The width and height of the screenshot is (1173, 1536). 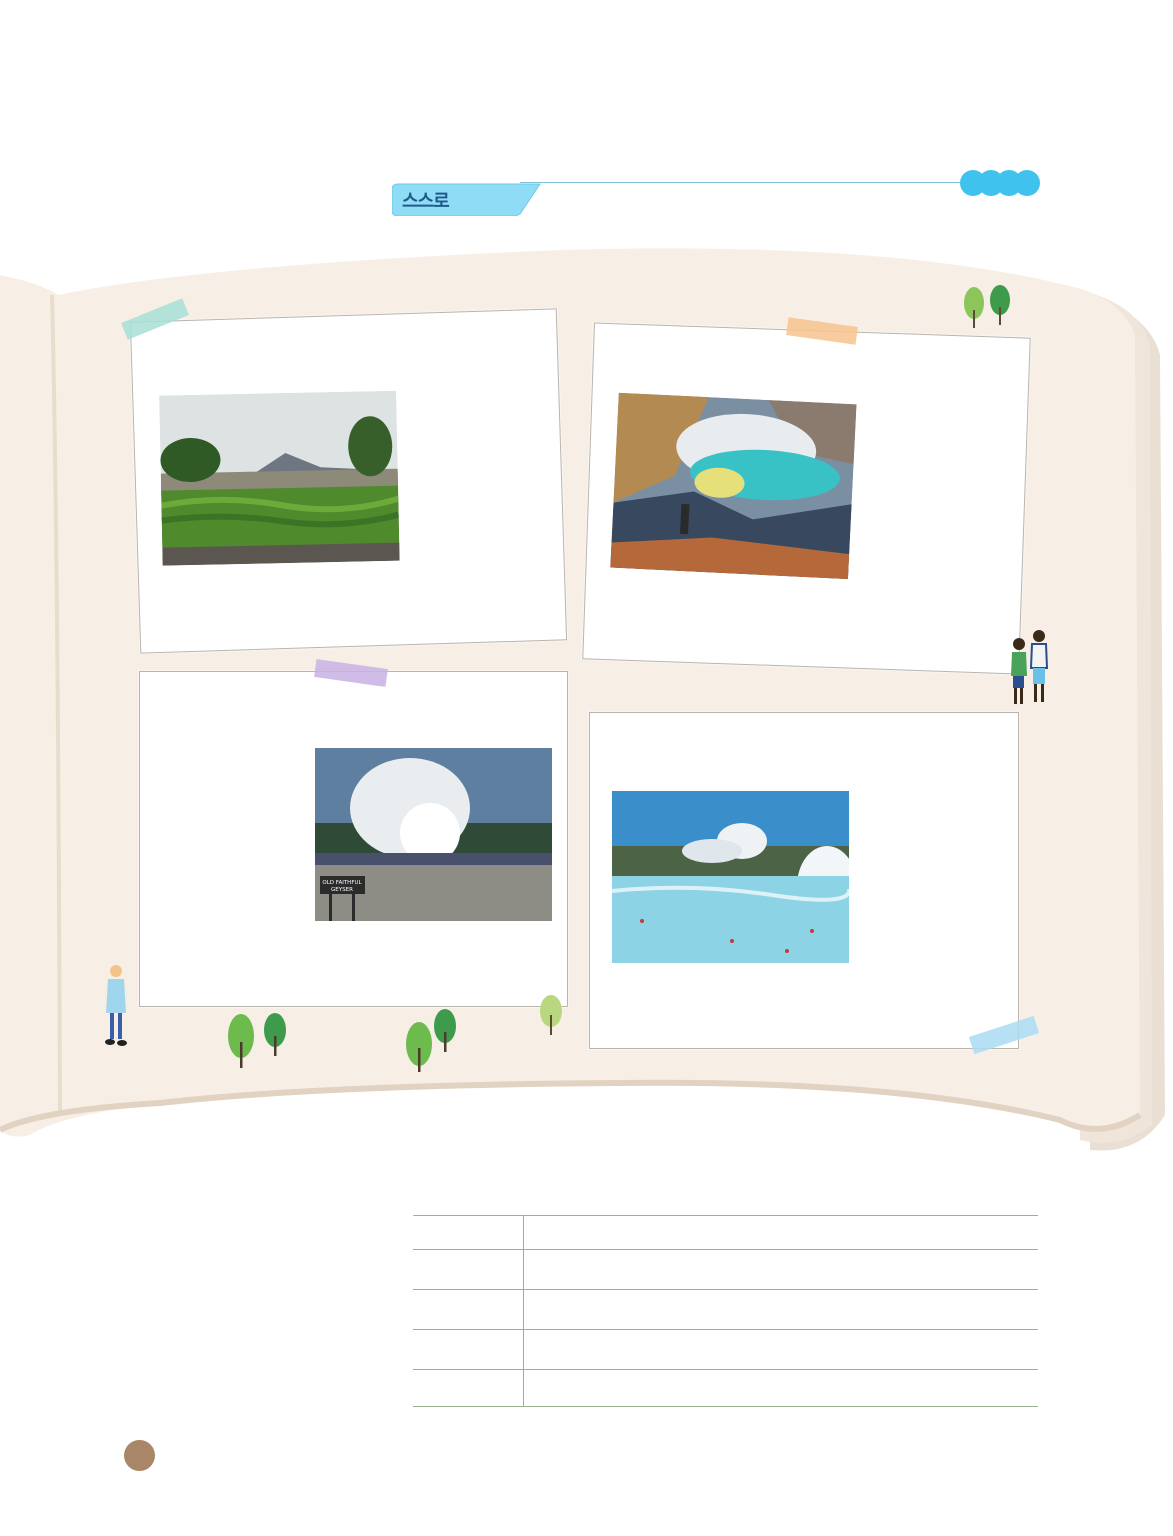 I want to click on geyser-photo: OLD FAITHFUL GEYSER, so click(x=433, y=834).